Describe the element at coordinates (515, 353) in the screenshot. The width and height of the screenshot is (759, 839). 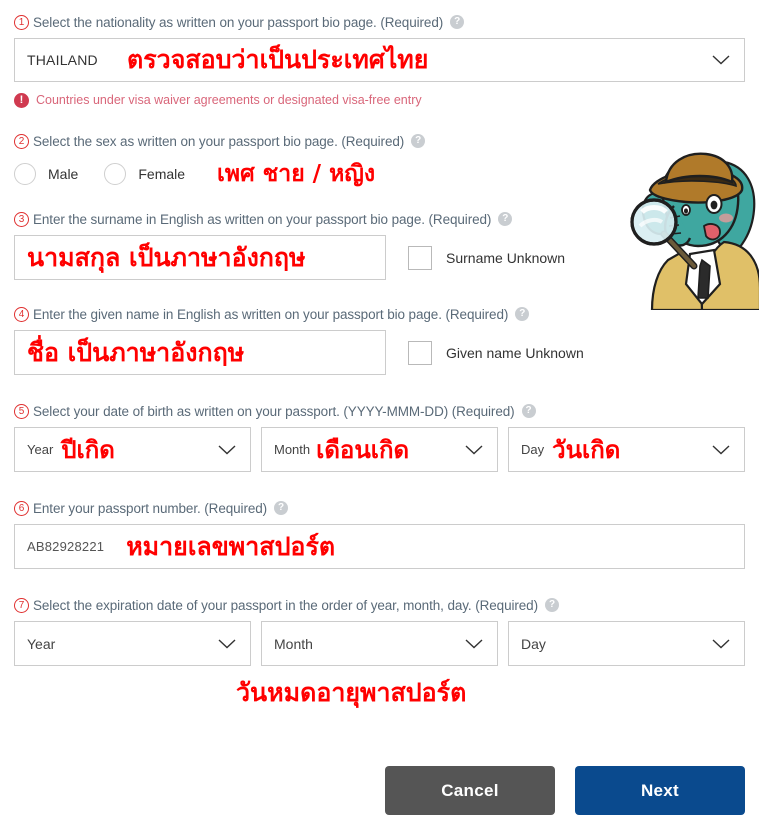
I see `given-name-unknown-label: Given name Unknown` at that location.